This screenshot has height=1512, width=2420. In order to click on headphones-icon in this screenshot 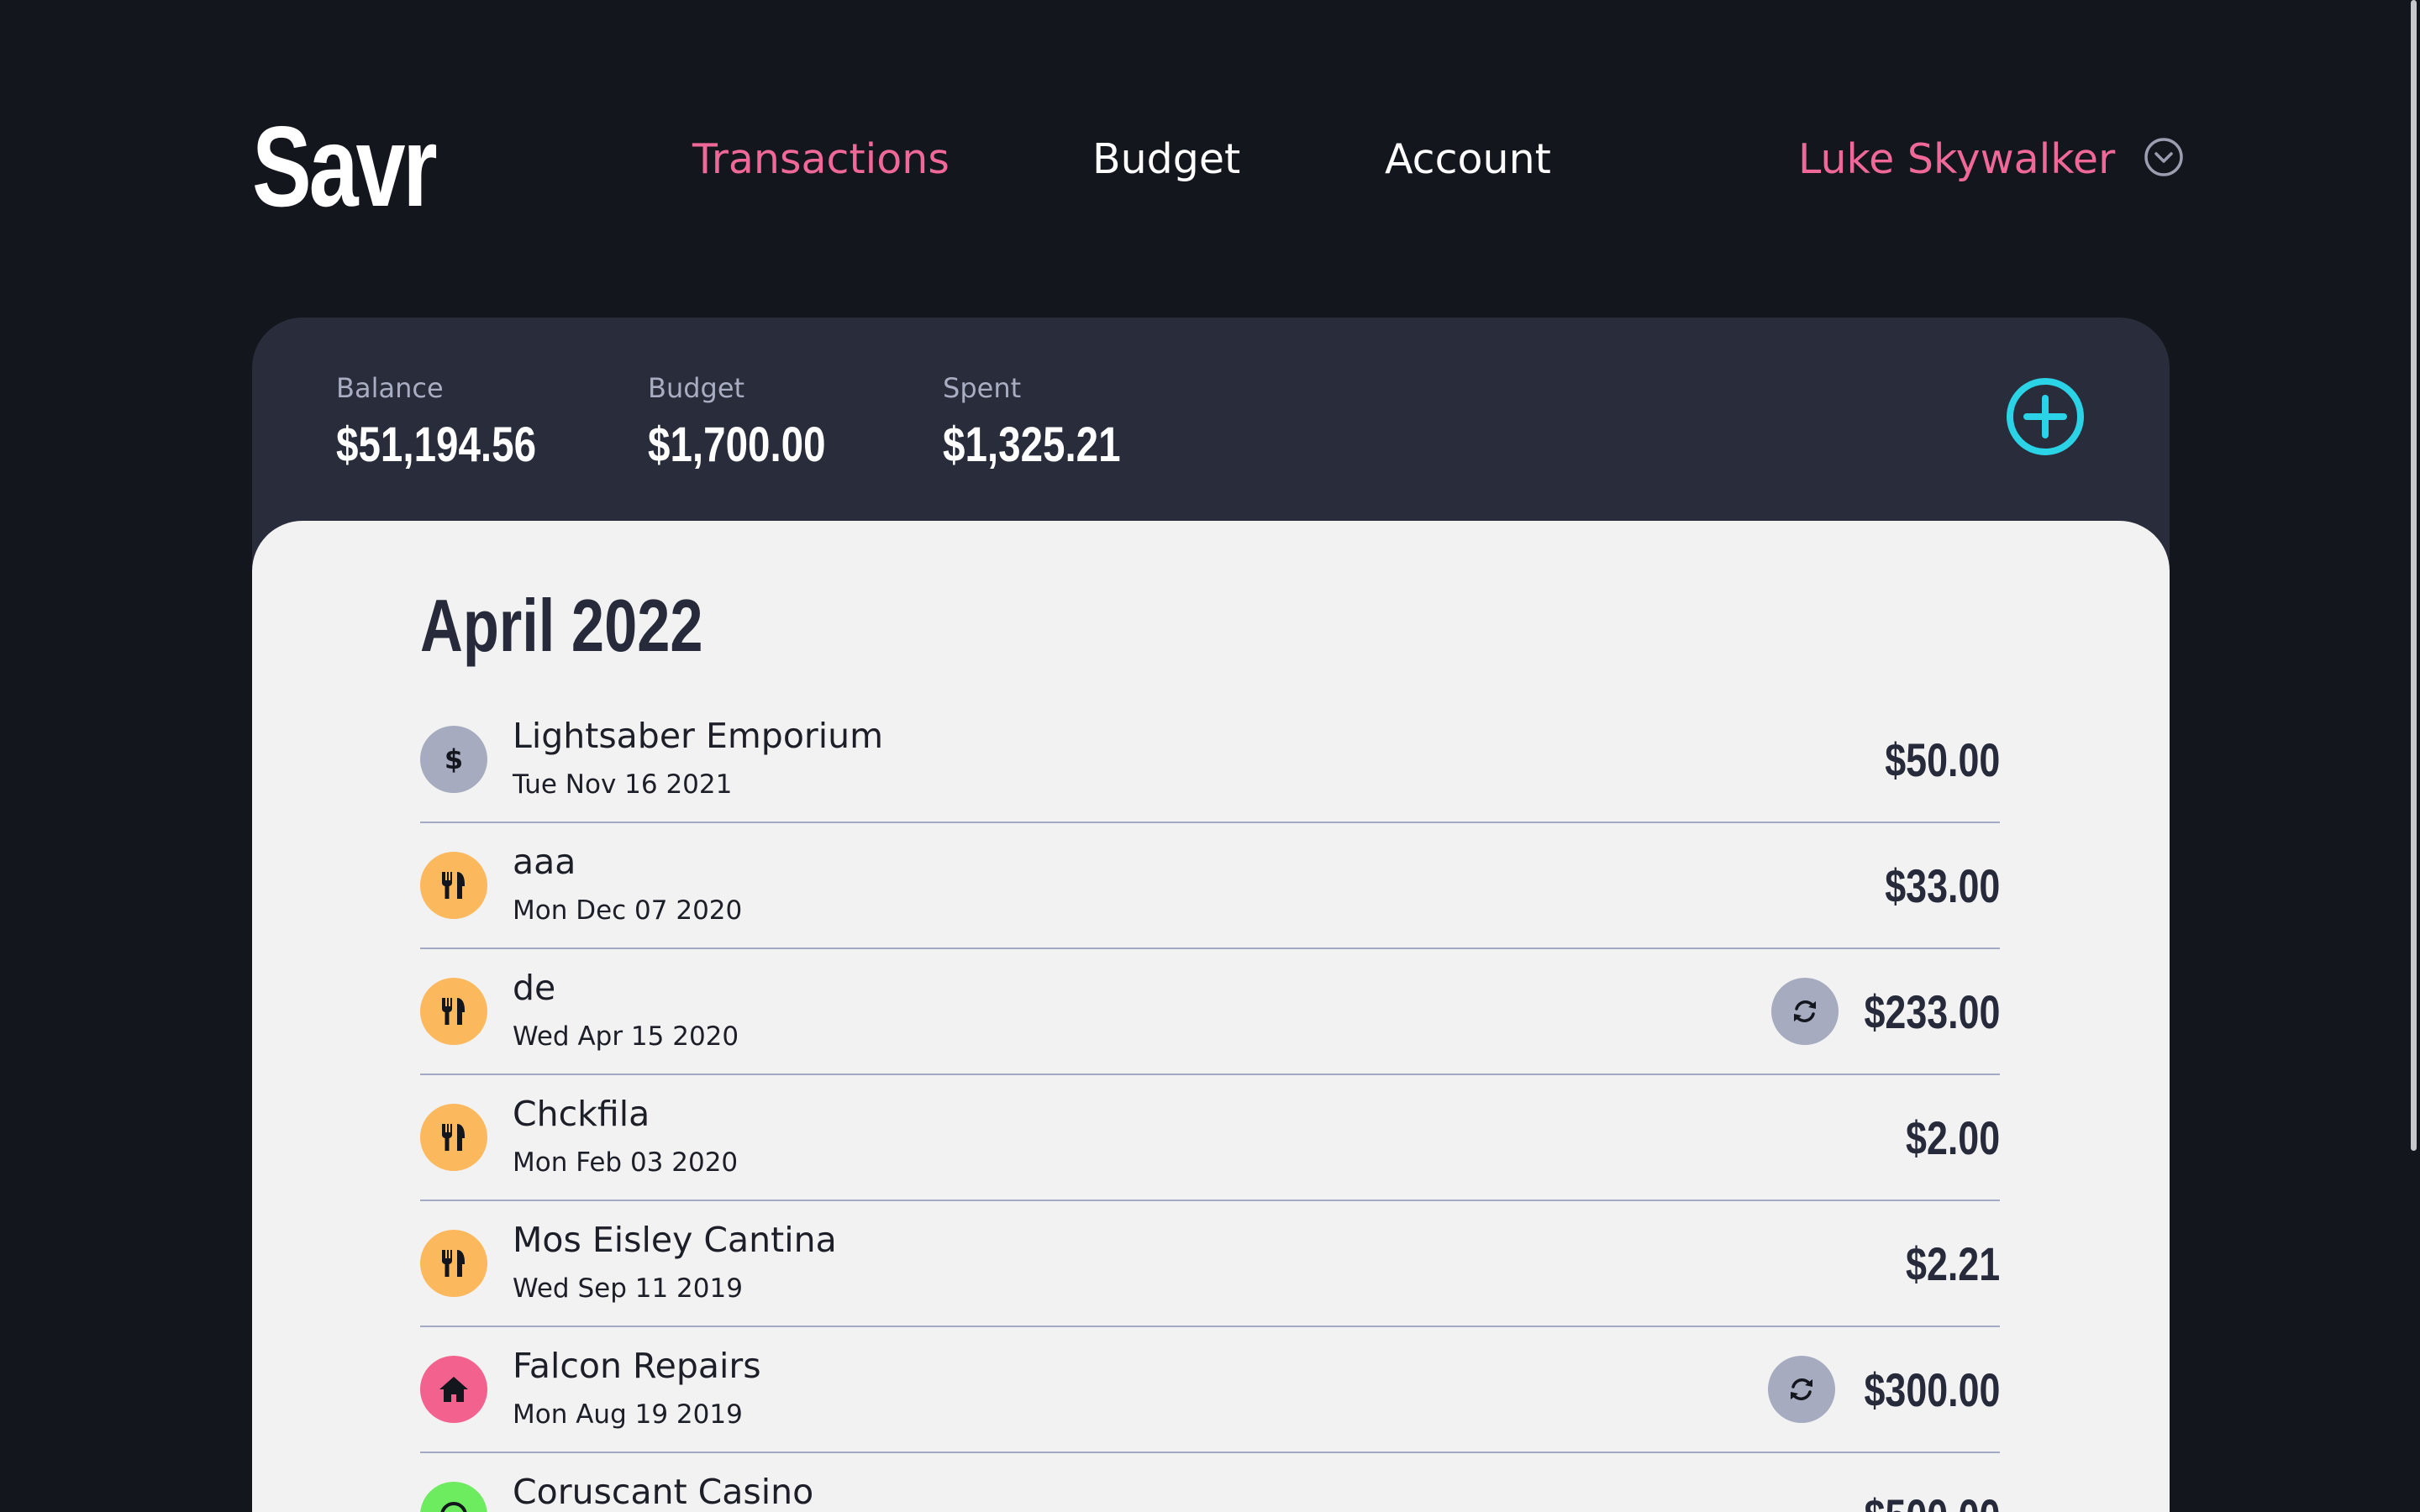, I will do `click(453, 1497)`.